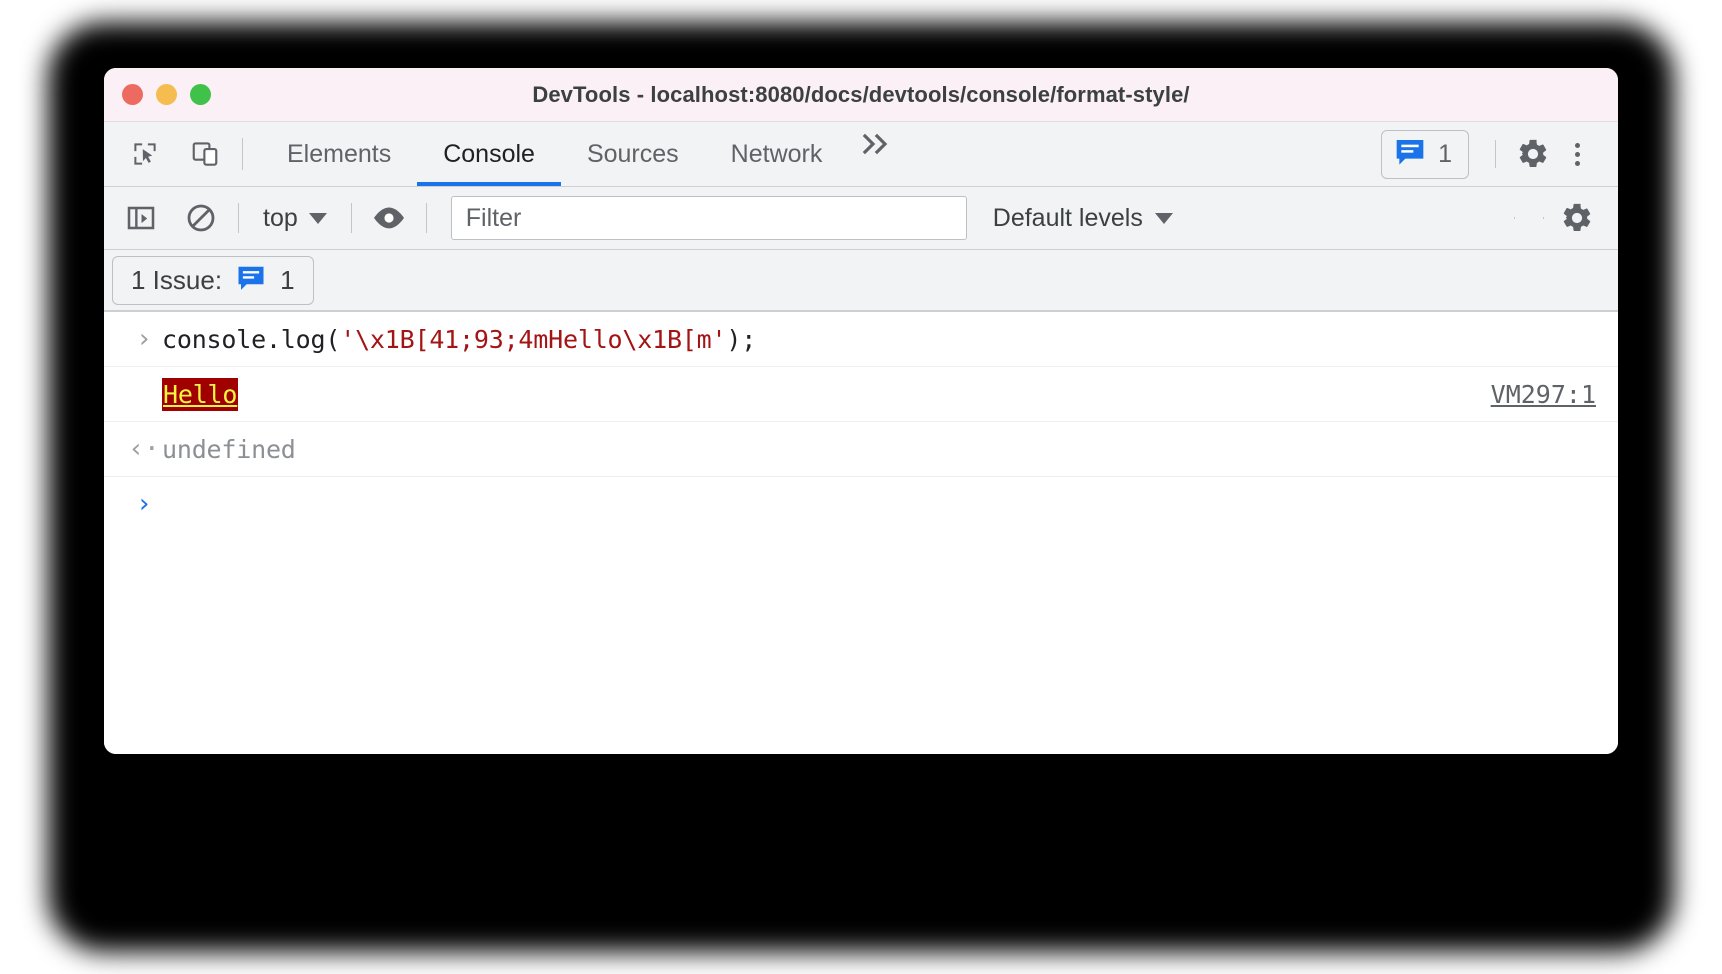 The width and height of the screenshot is (1722, 974). I want to click on tabbar-divider, so click(242, 154).